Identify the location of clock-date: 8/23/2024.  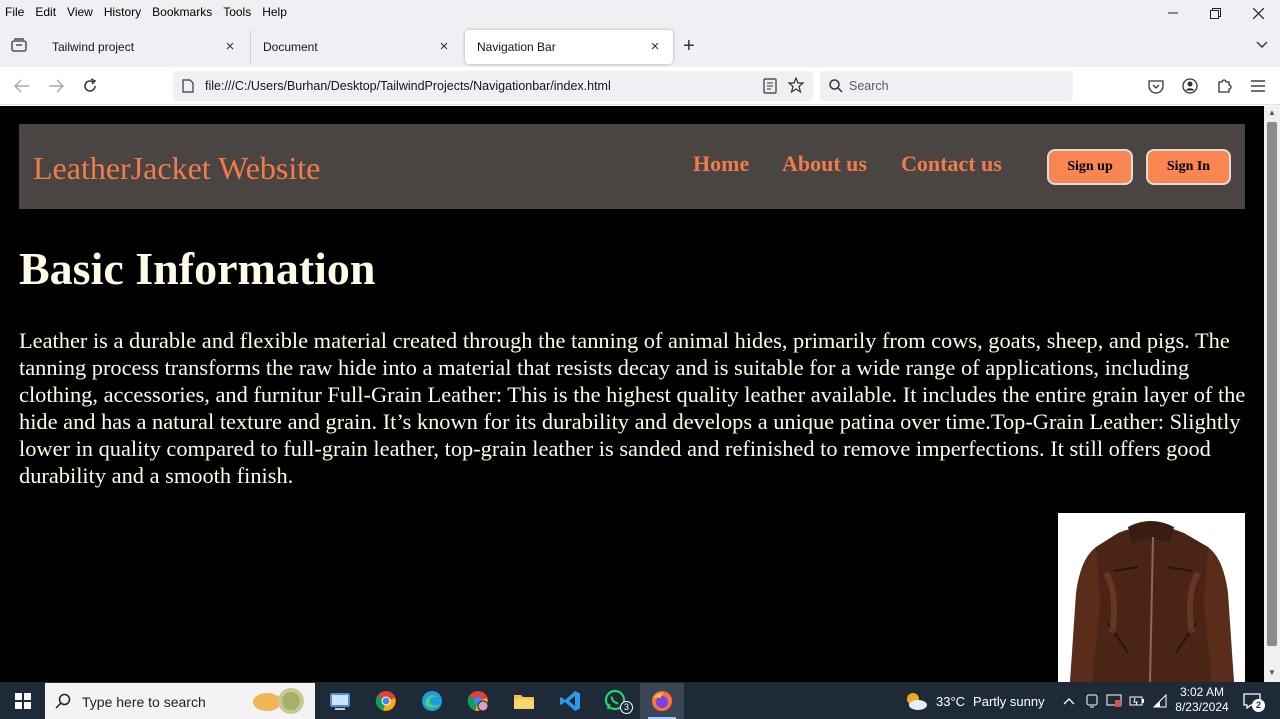
(1202, 707).